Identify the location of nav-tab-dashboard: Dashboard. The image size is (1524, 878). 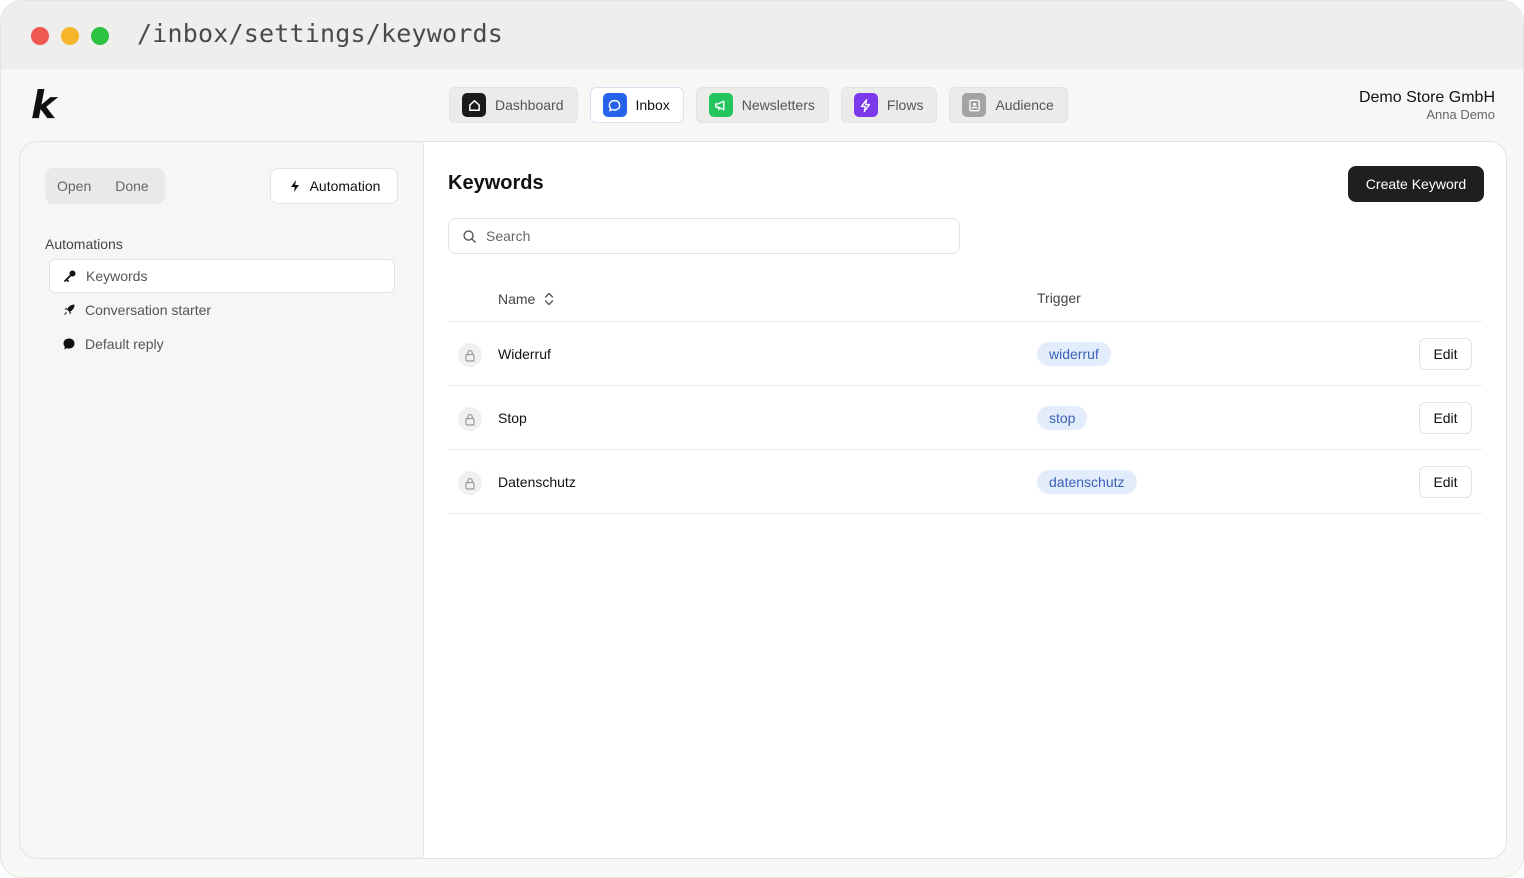
(513, 105).